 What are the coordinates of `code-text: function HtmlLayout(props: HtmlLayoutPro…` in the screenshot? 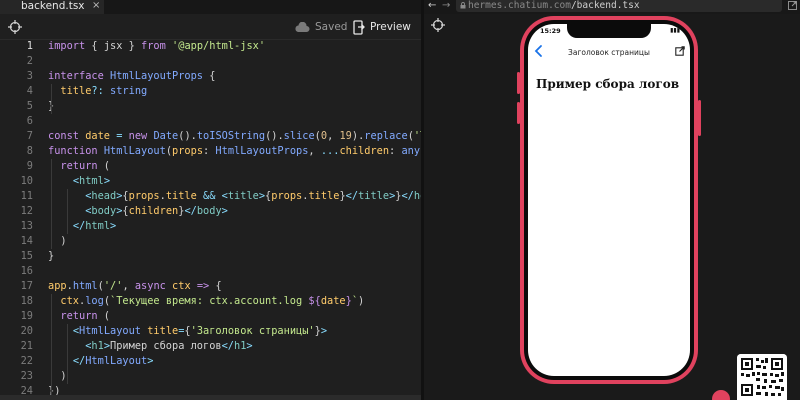 It's located at (234, 151).